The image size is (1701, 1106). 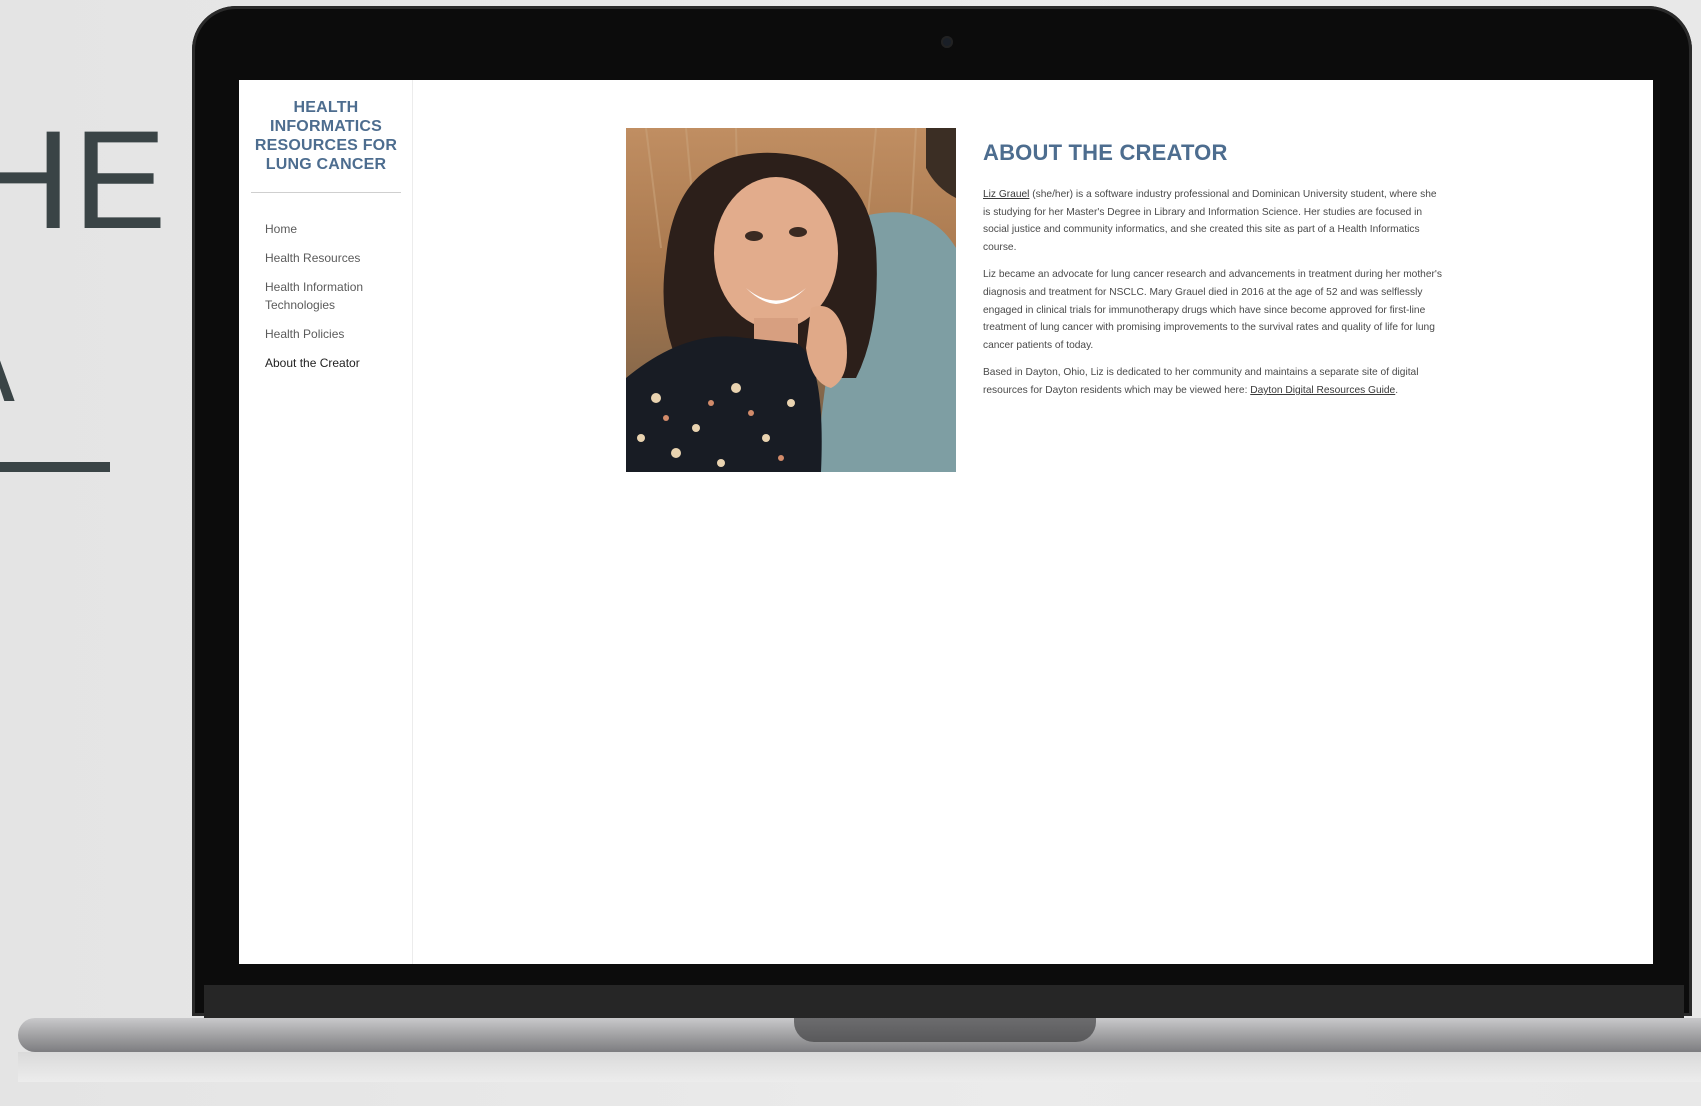 What do you see at coordinates (335, 334) in the screenshot?
I see `nav-item-health-policies: Health Policies` at bounding box center [335, 334].